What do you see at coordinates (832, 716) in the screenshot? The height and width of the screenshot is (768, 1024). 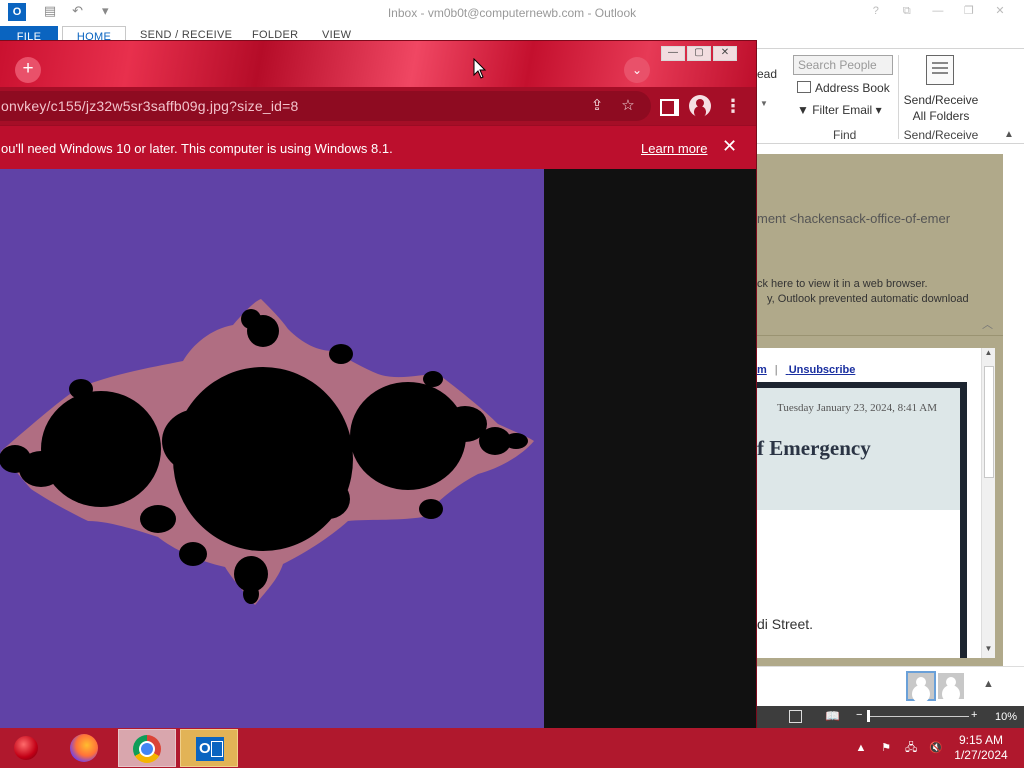 I see `reading-view-icon: 📖` at bounding box center [832, 716].